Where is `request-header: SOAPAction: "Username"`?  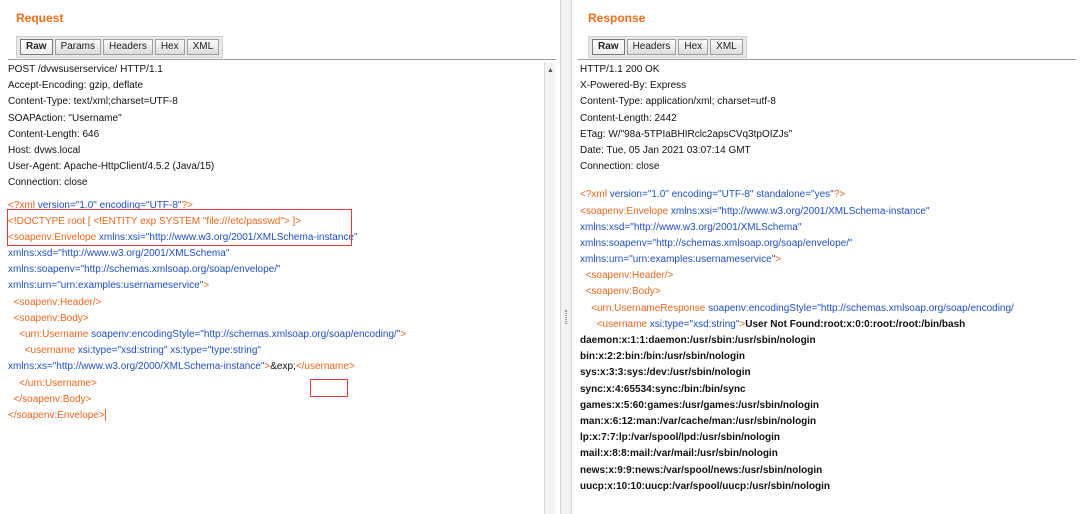
request-header: SOAPAction: "Username" is located at coordinates (65, 118).